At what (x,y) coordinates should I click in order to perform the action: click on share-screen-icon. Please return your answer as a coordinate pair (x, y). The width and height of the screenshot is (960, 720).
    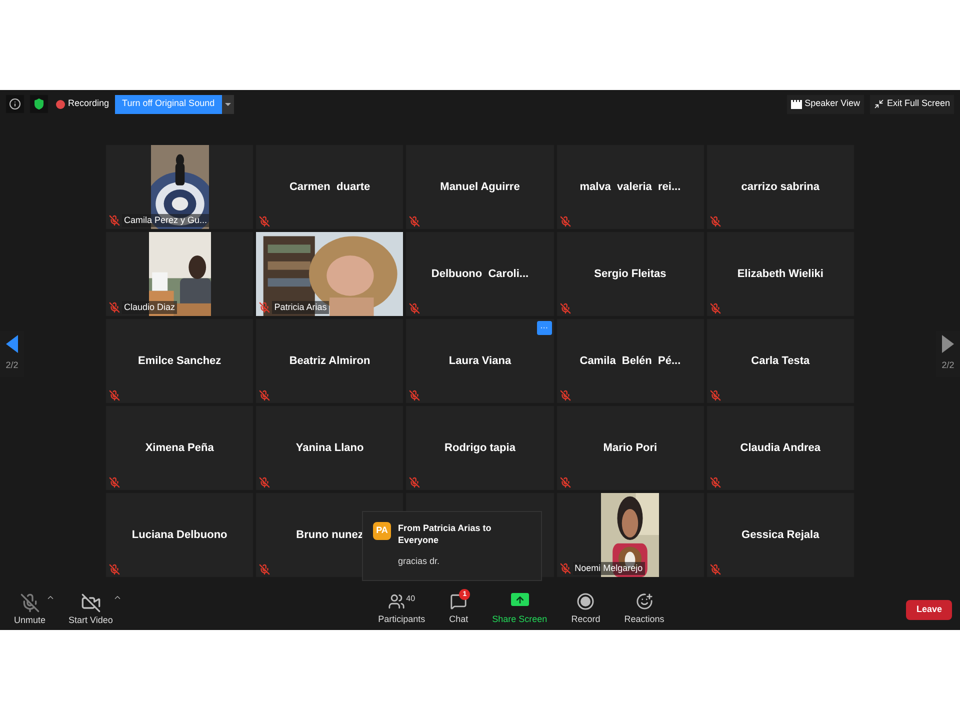
    Looking at the image, I should click on (519, 599).